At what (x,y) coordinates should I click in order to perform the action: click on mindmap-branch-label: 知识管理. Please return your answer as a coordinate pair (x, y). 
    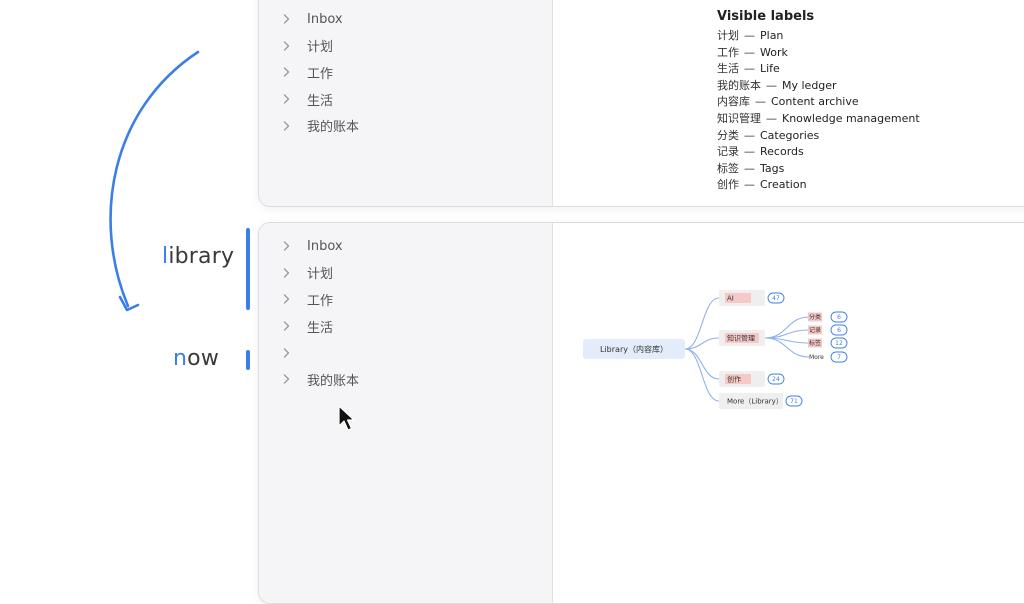
    Looking at the image, I should click on (741, 338).